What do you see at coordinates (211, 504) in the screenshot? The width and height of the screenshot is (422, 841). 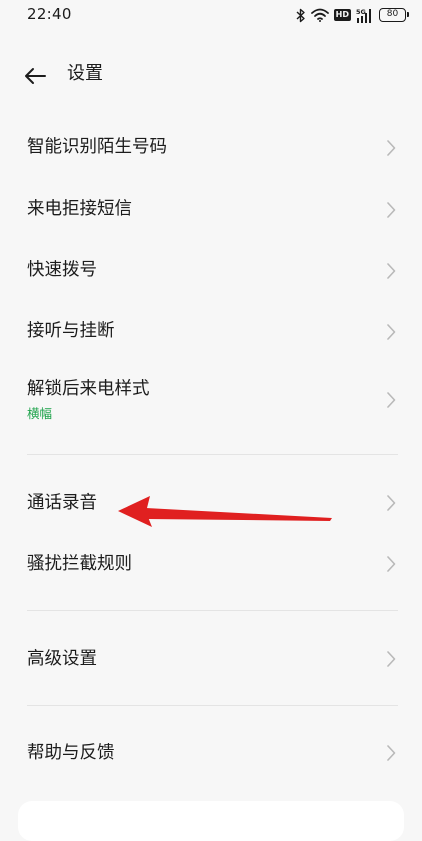 I see `list-item-call-recording: 通话录音` at bounding box center [211, 504].